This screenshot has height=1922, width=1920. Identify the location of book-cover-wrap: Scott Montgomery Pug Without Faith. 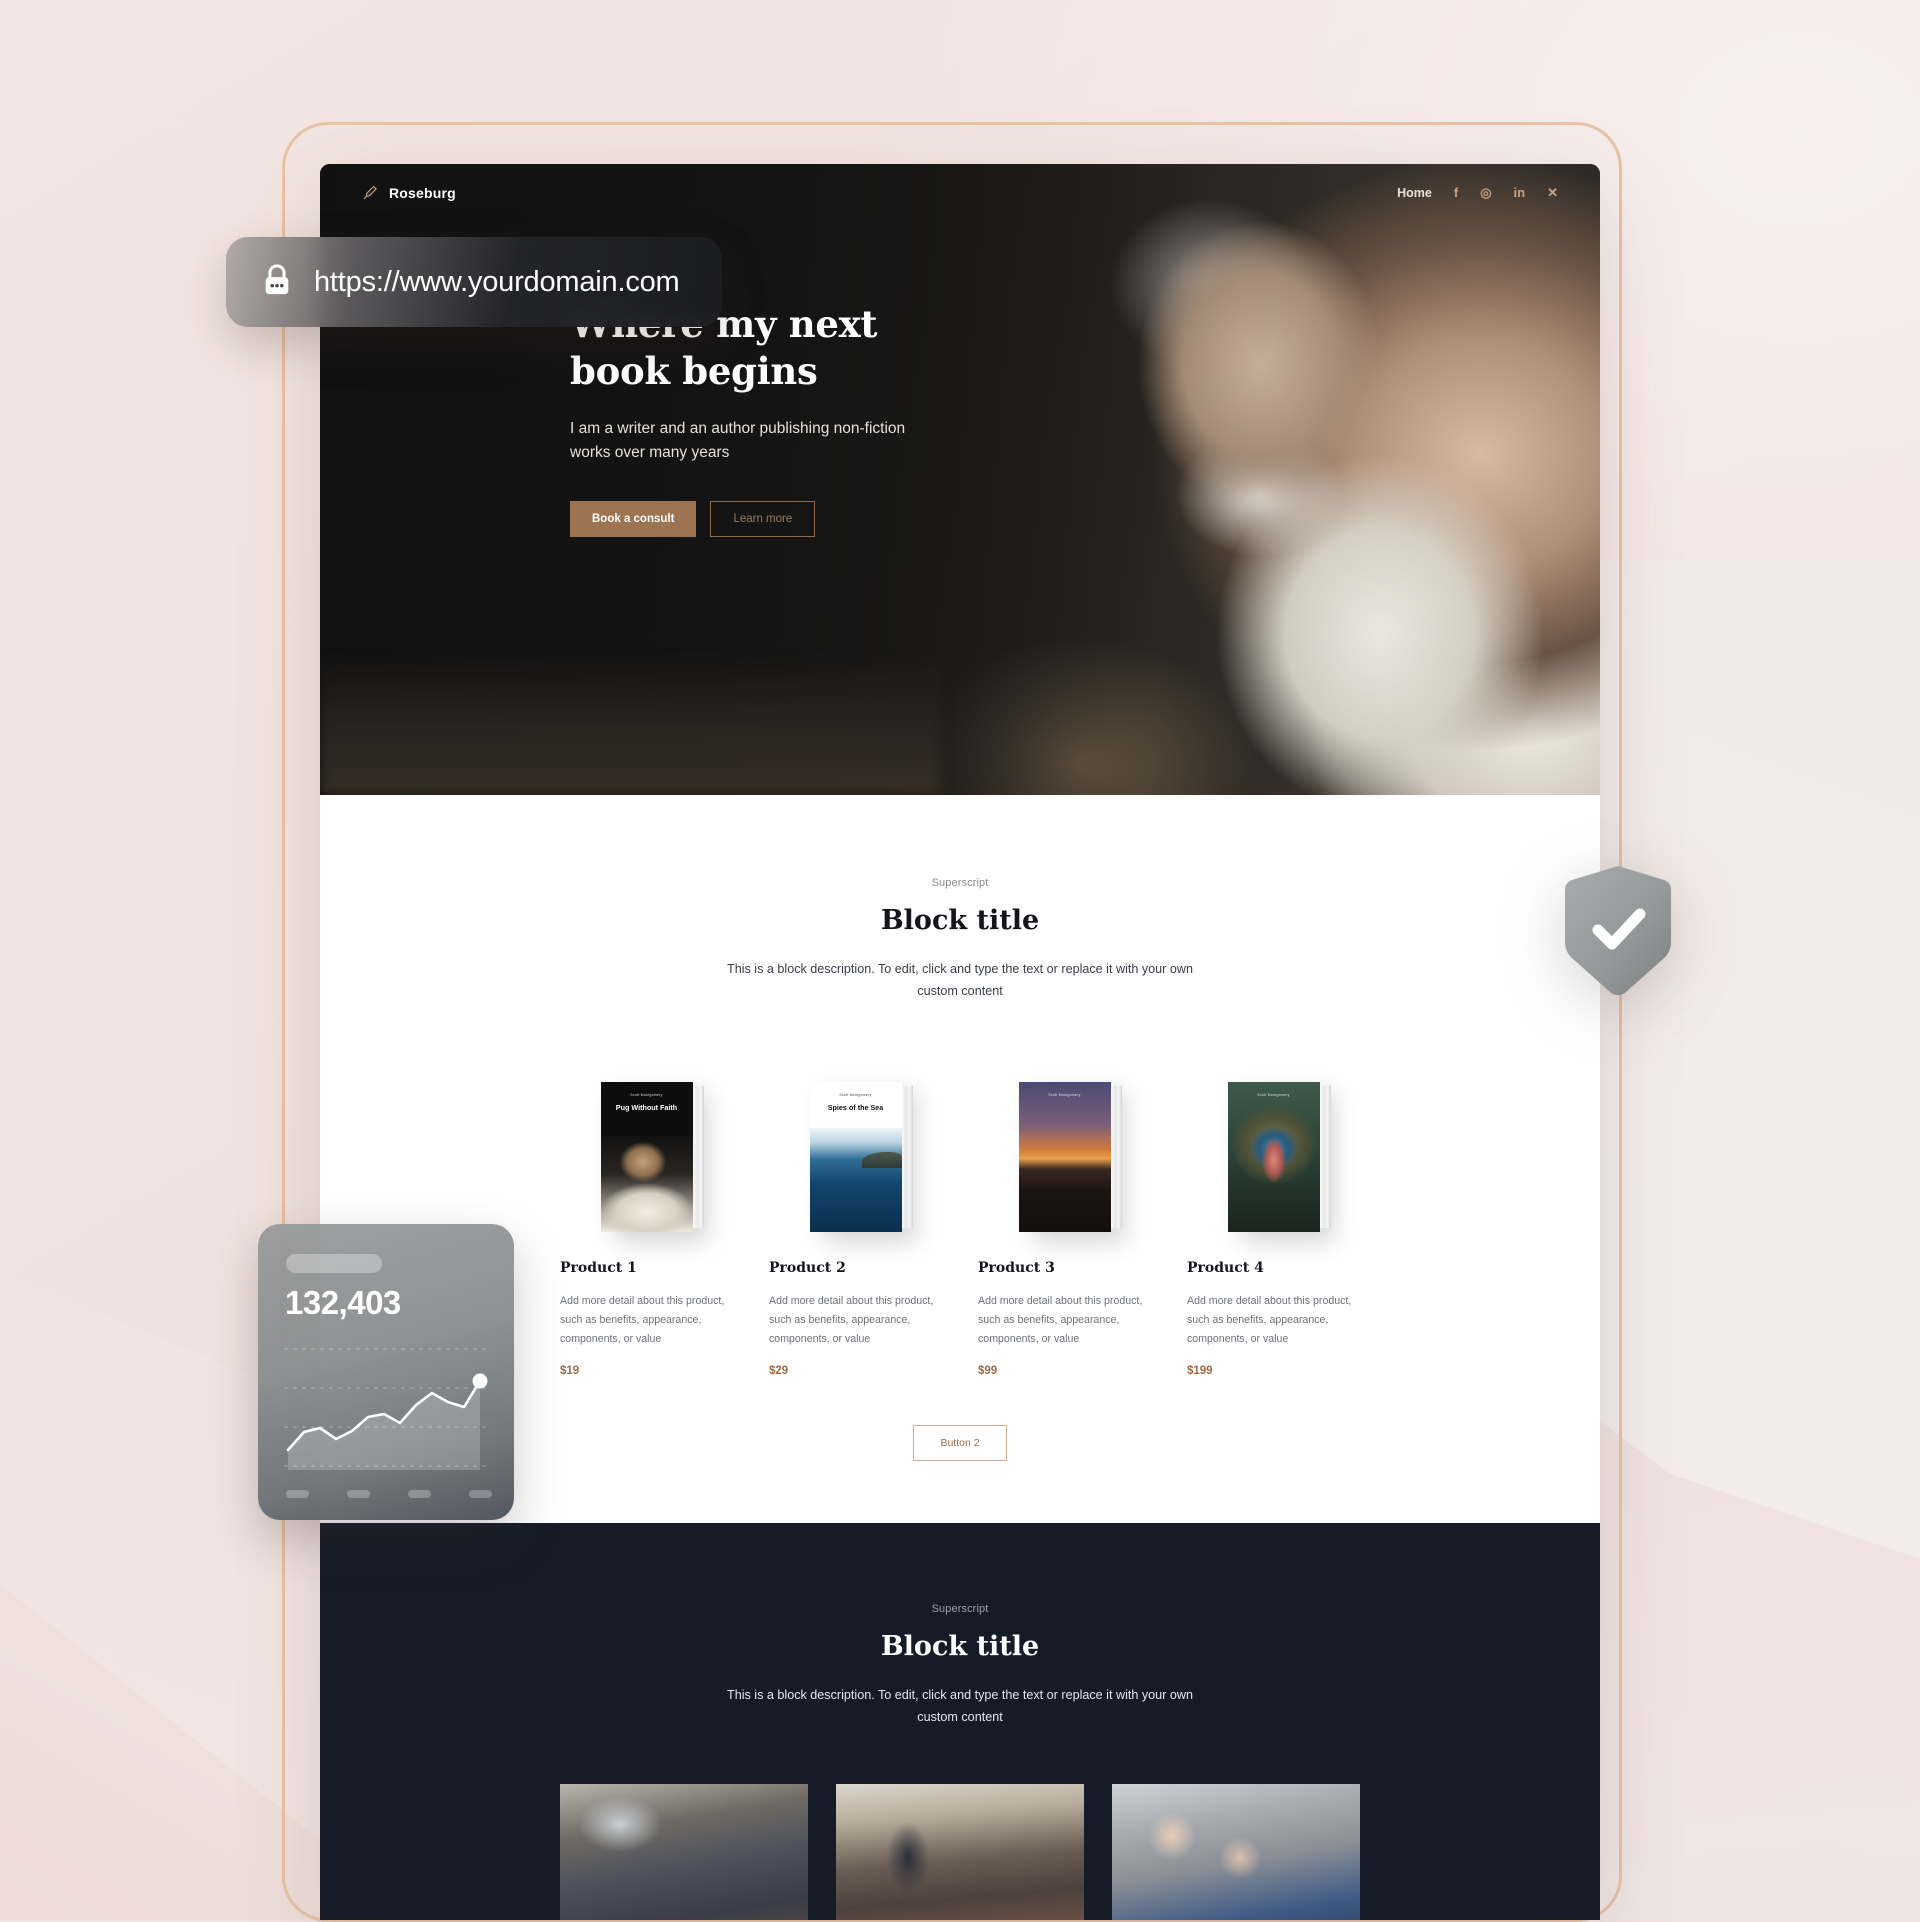
(646, 1147).